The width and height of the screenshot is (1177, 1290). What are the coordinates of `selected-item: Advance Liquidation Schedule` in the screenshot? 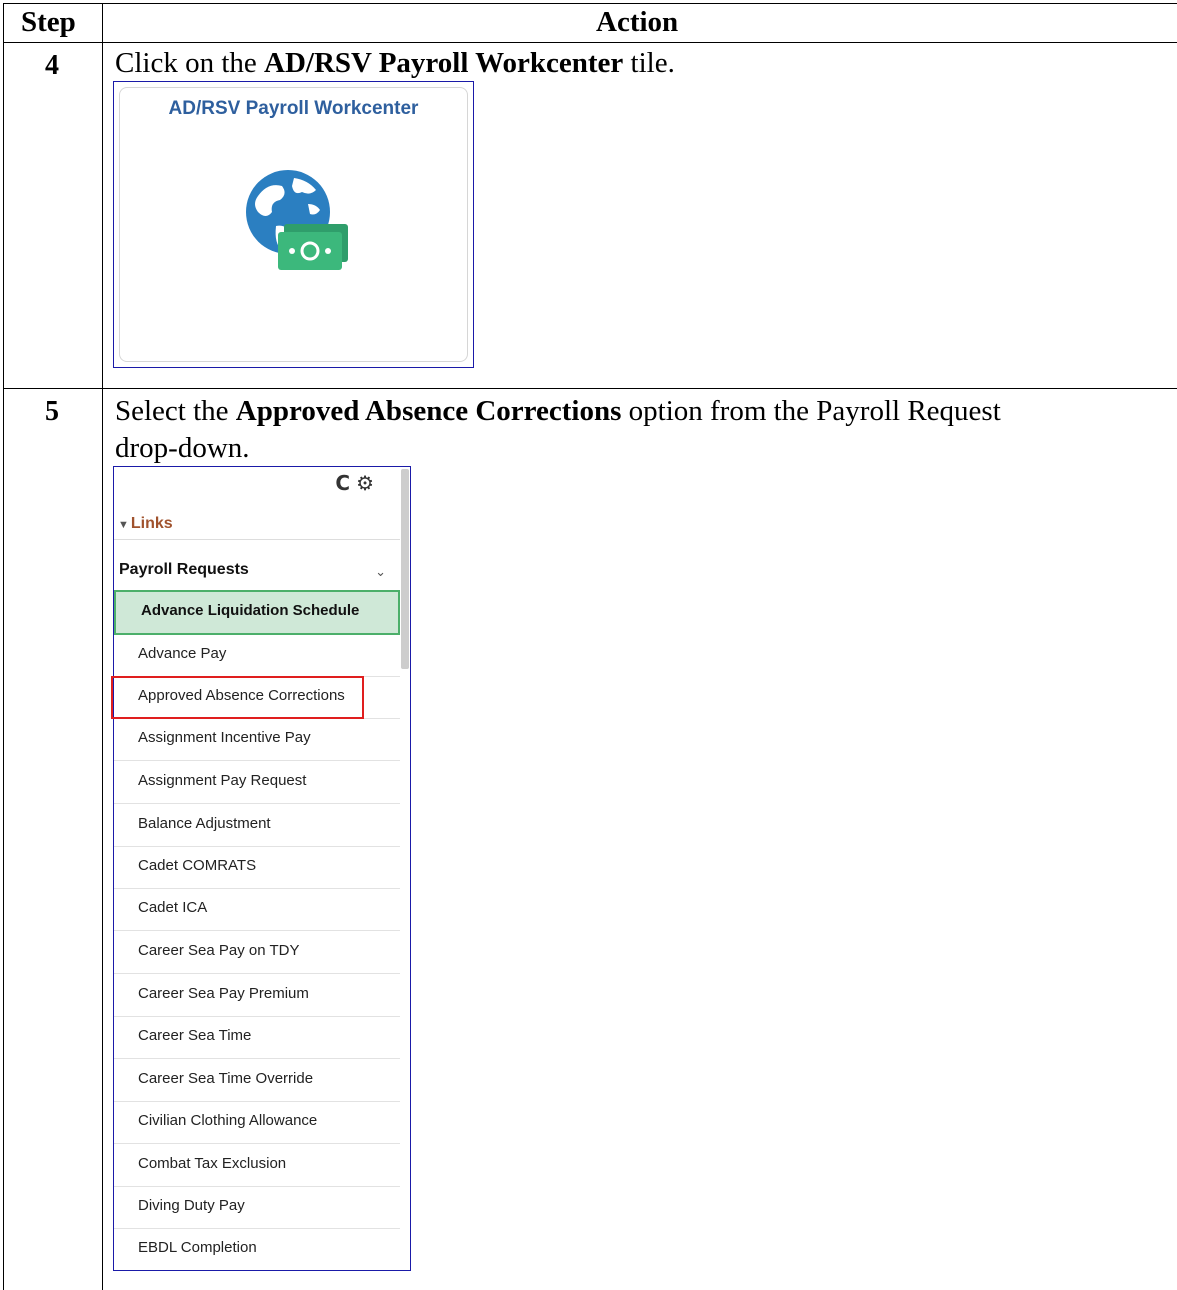 It's located at (257, 612).